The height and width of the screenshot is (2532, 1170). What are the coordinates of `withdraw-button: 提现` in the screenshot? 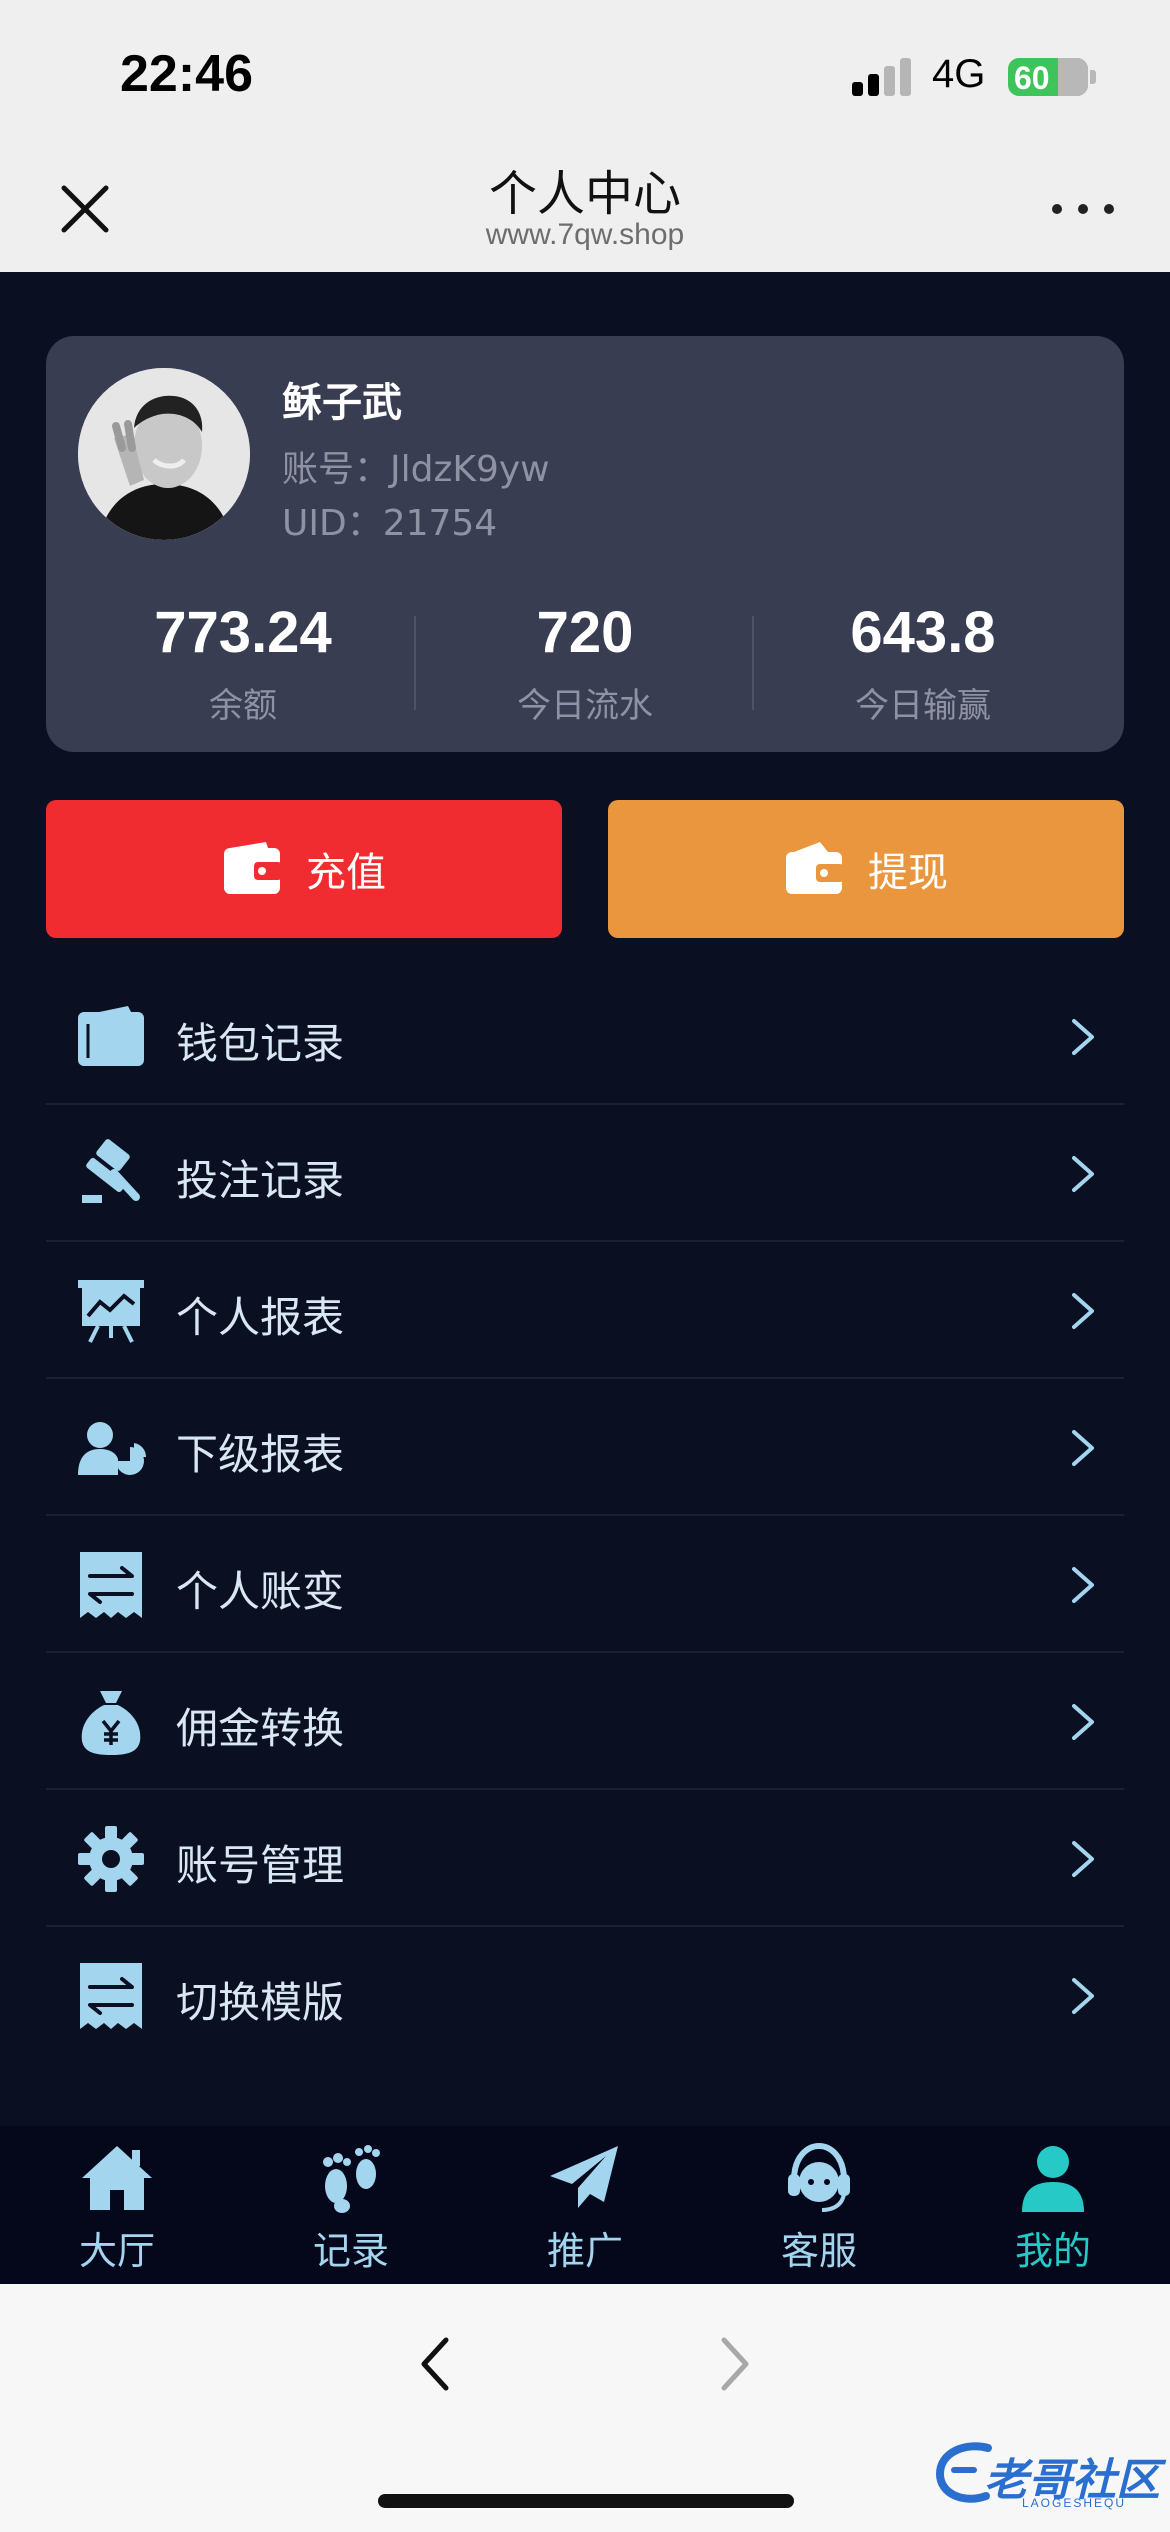 It's located at (866, 869).